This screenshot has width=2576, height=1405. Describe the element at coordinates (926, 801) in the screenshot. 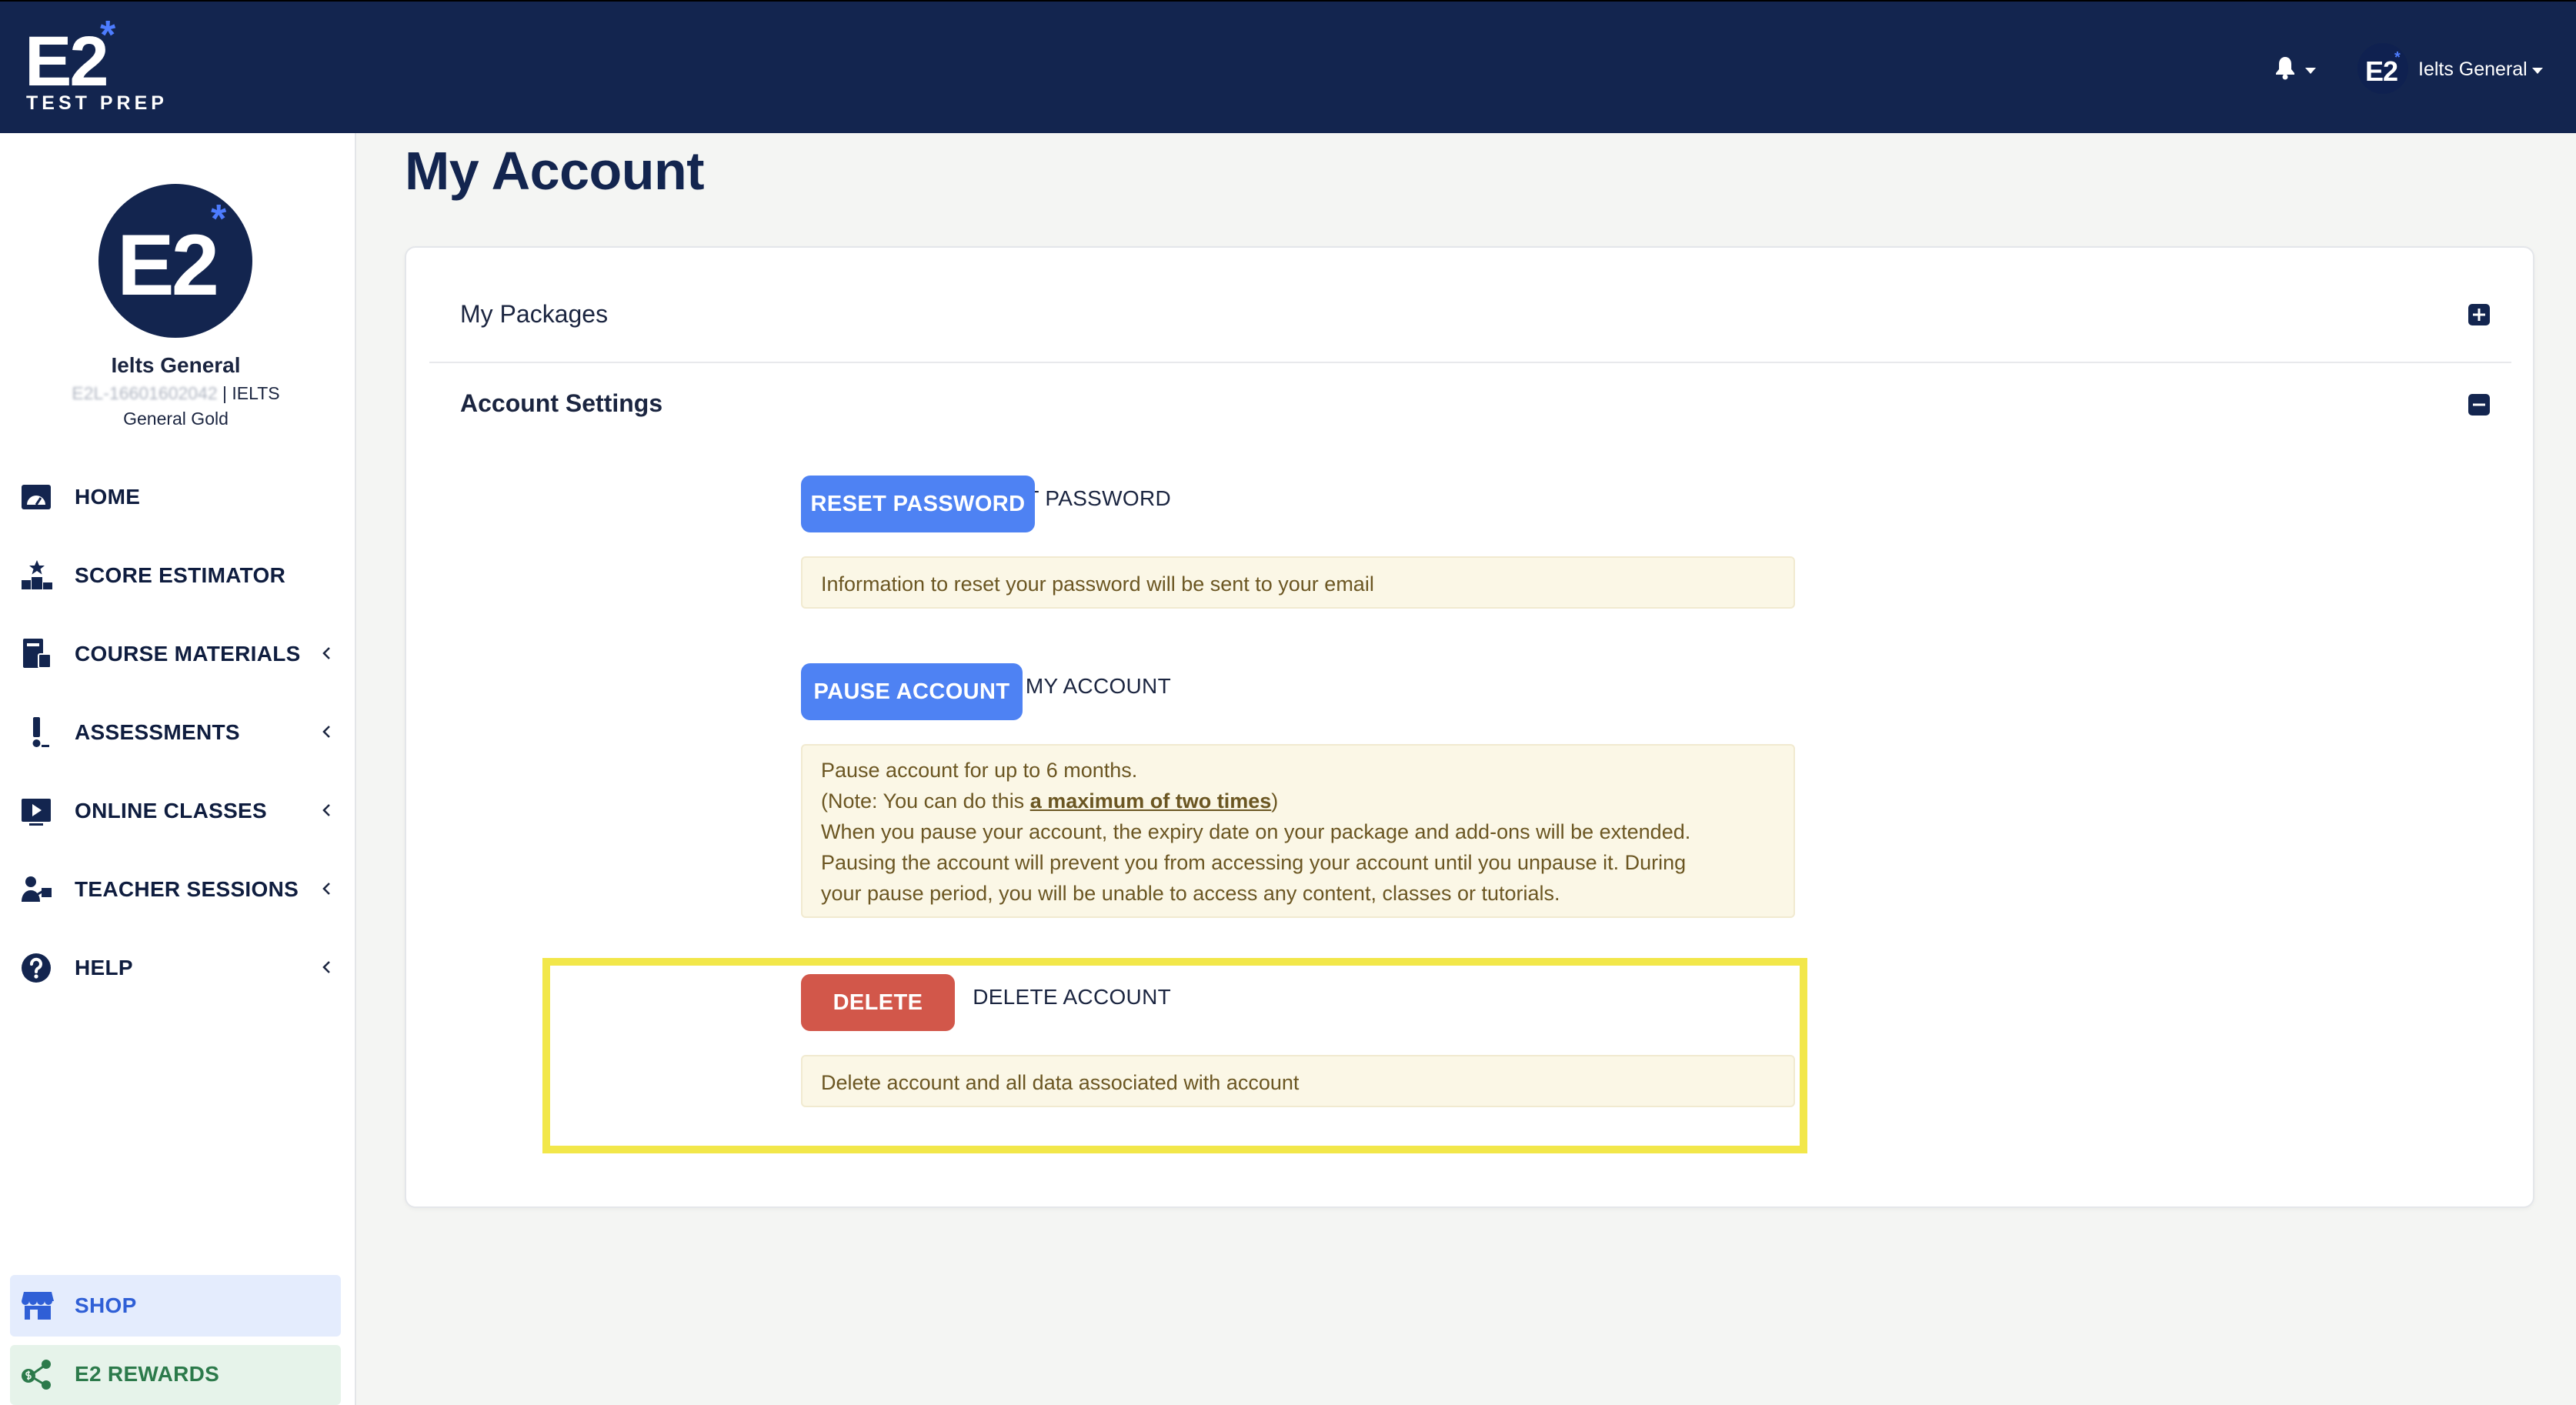

I see `pause-note-text: (Note: You can do this` at that location.